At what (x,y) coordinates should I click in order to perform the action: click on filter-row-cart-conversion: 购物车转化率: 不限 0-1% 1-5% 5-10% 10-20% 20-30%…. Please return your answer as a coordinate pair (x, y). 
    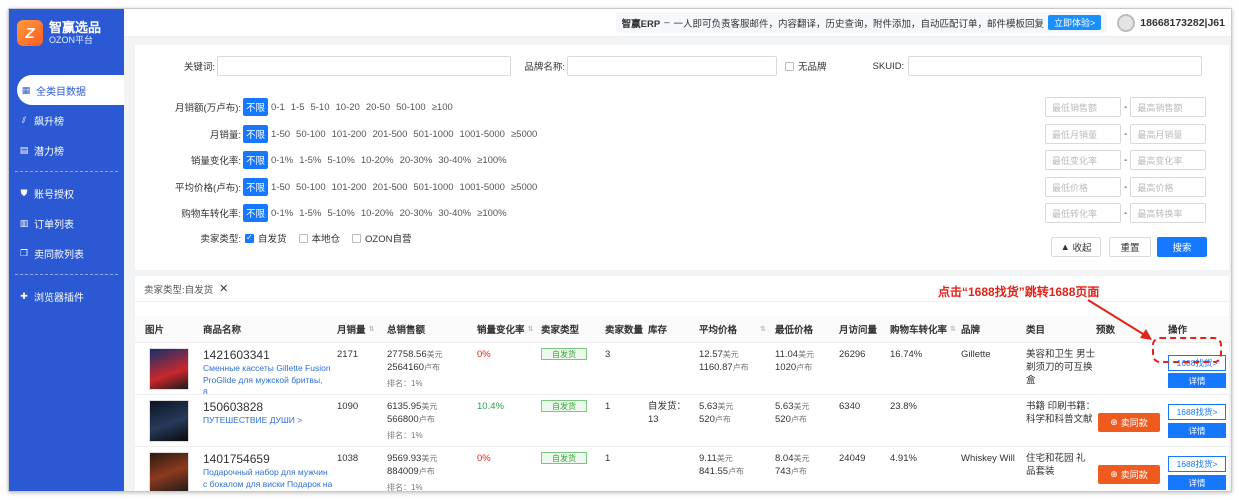
    Looking at the image, I should click on (322, 213).